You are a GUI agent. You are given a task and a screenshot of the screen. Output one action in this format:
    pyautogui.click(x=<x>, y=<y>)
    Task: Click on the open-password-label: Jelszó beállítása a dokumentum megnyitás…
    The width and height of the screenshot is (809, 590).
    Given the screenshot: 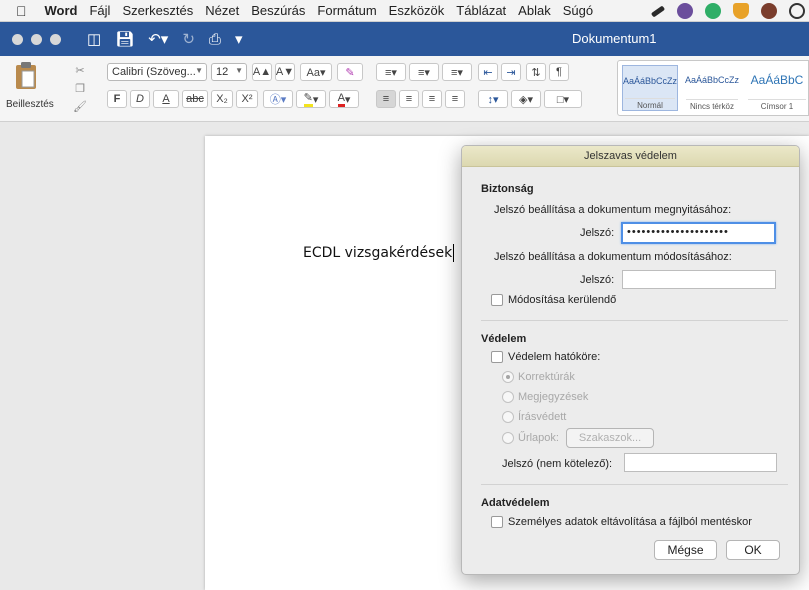 What is the action you would take?
    pyautogui.click(x=613, y=210)
    